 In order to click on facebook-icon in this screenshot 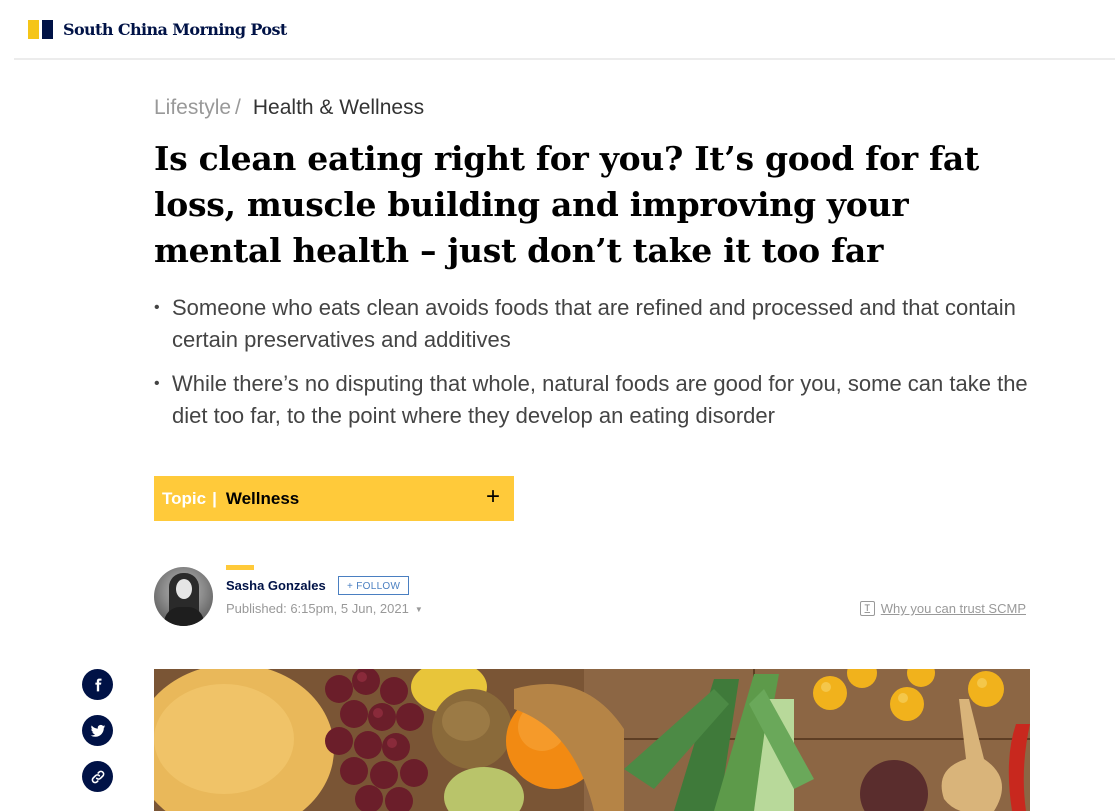, I will do `click(97, 684)`.